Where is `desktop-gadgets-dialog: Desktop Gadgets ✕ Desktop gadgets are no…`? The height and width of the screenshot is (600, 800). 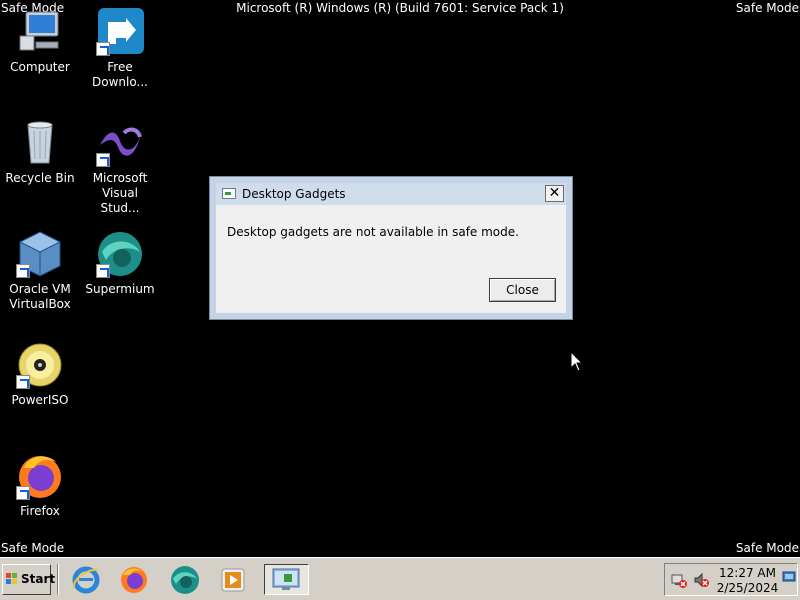 desktop-gadgets-dialog: Desktop Gadgets ✕ Desktop gadgets are no… is located at coordinates (391, 248).